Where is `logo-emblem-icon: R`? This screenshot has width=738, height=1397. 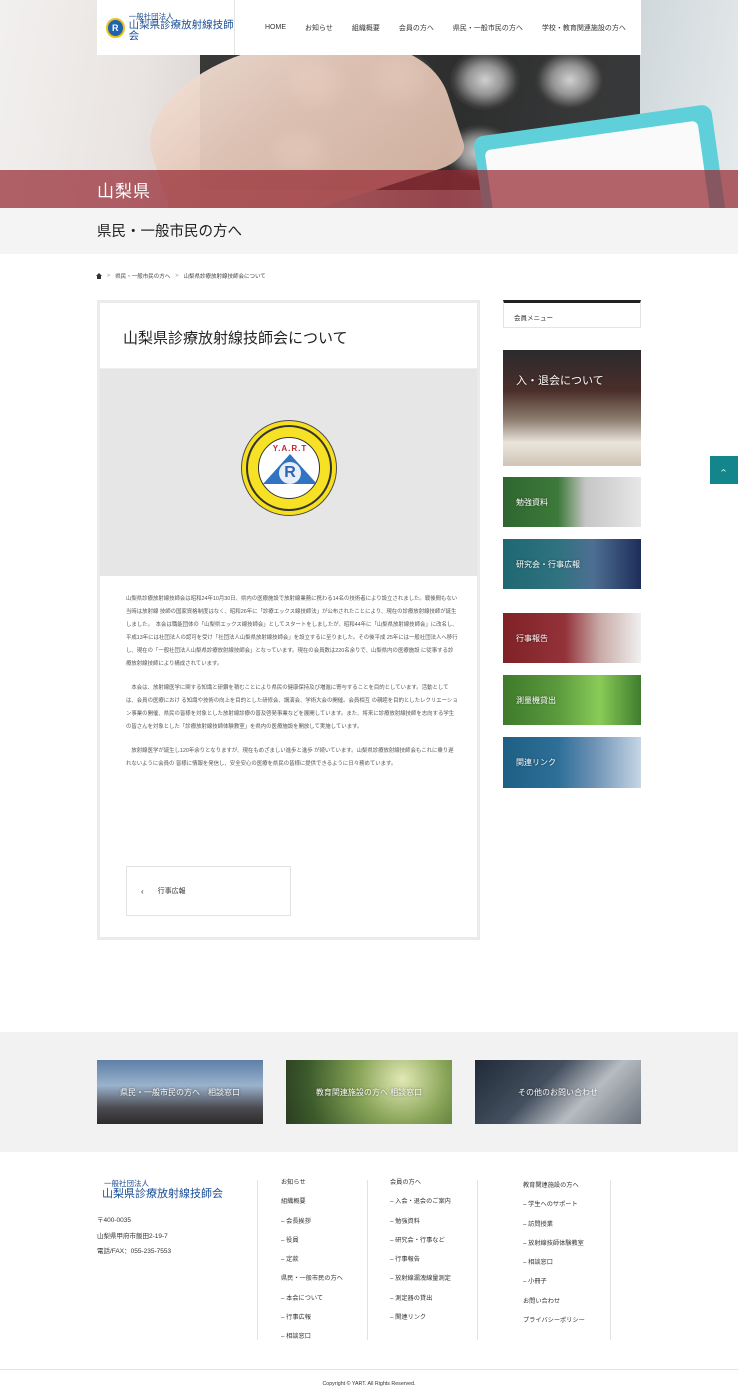 logo-emblem-icon: R is located at coordinates (115, 27).